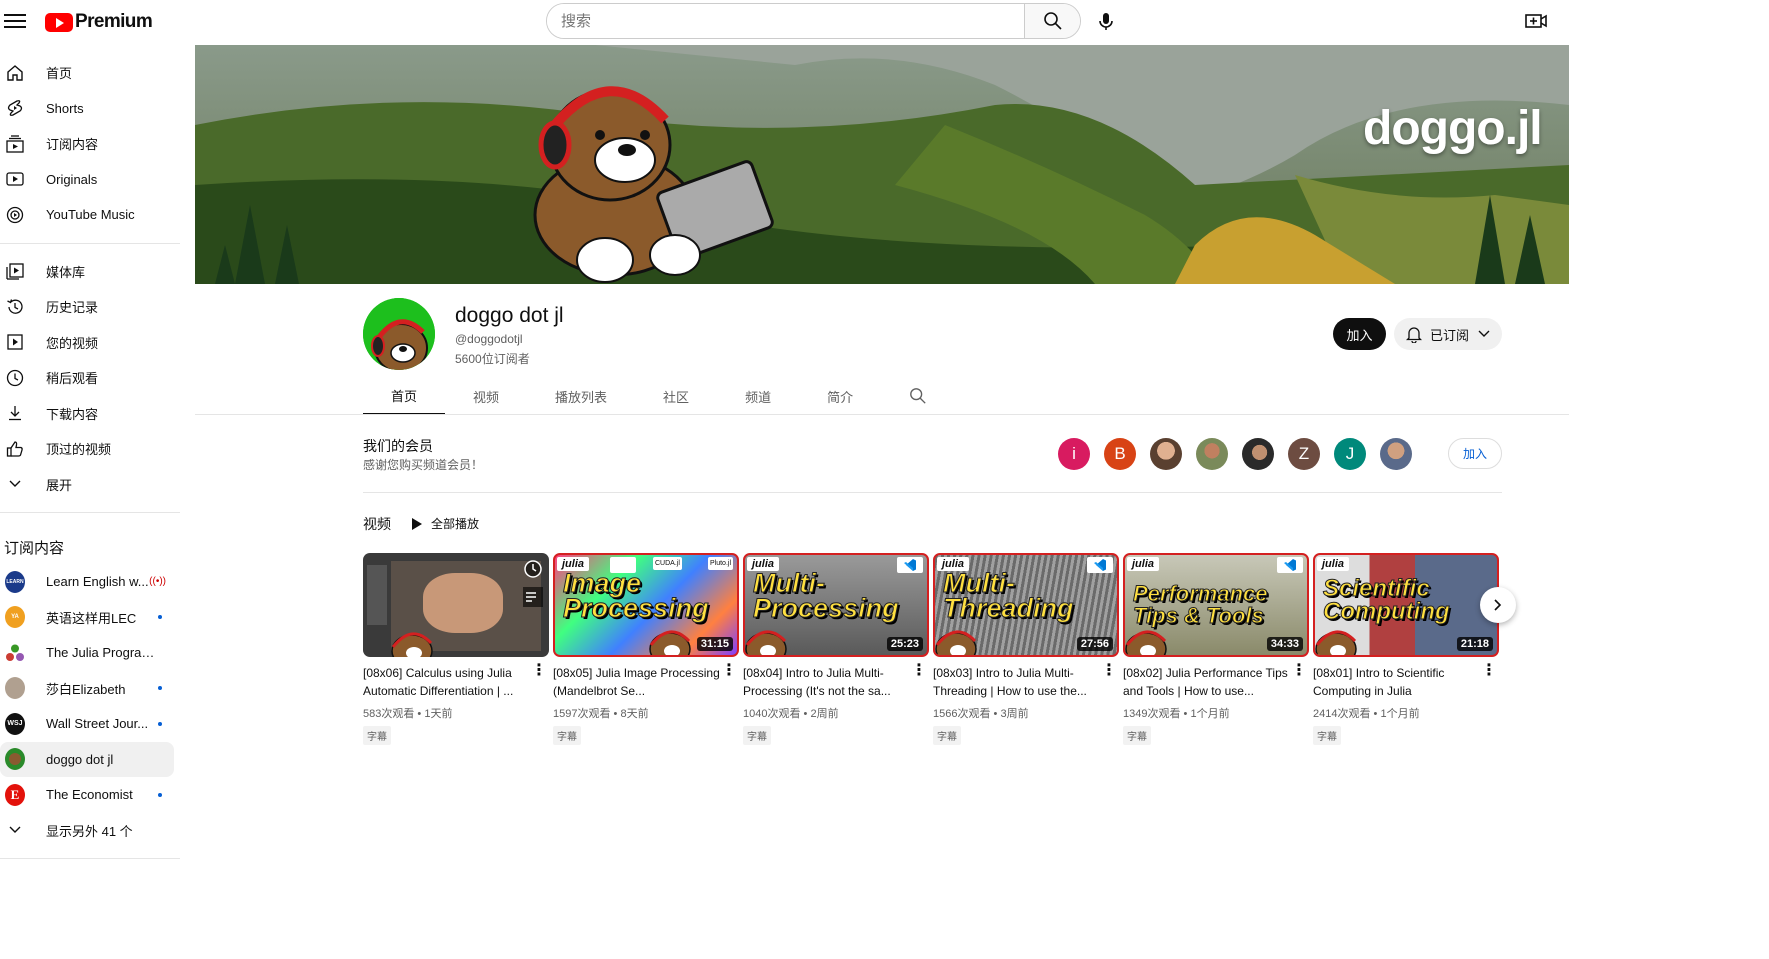 The image size is (1769, 959). What do you see at coordinates (670, 642) in the screenshot?
I see `doggo-mascot-icon` at bounding box center [670, 642].